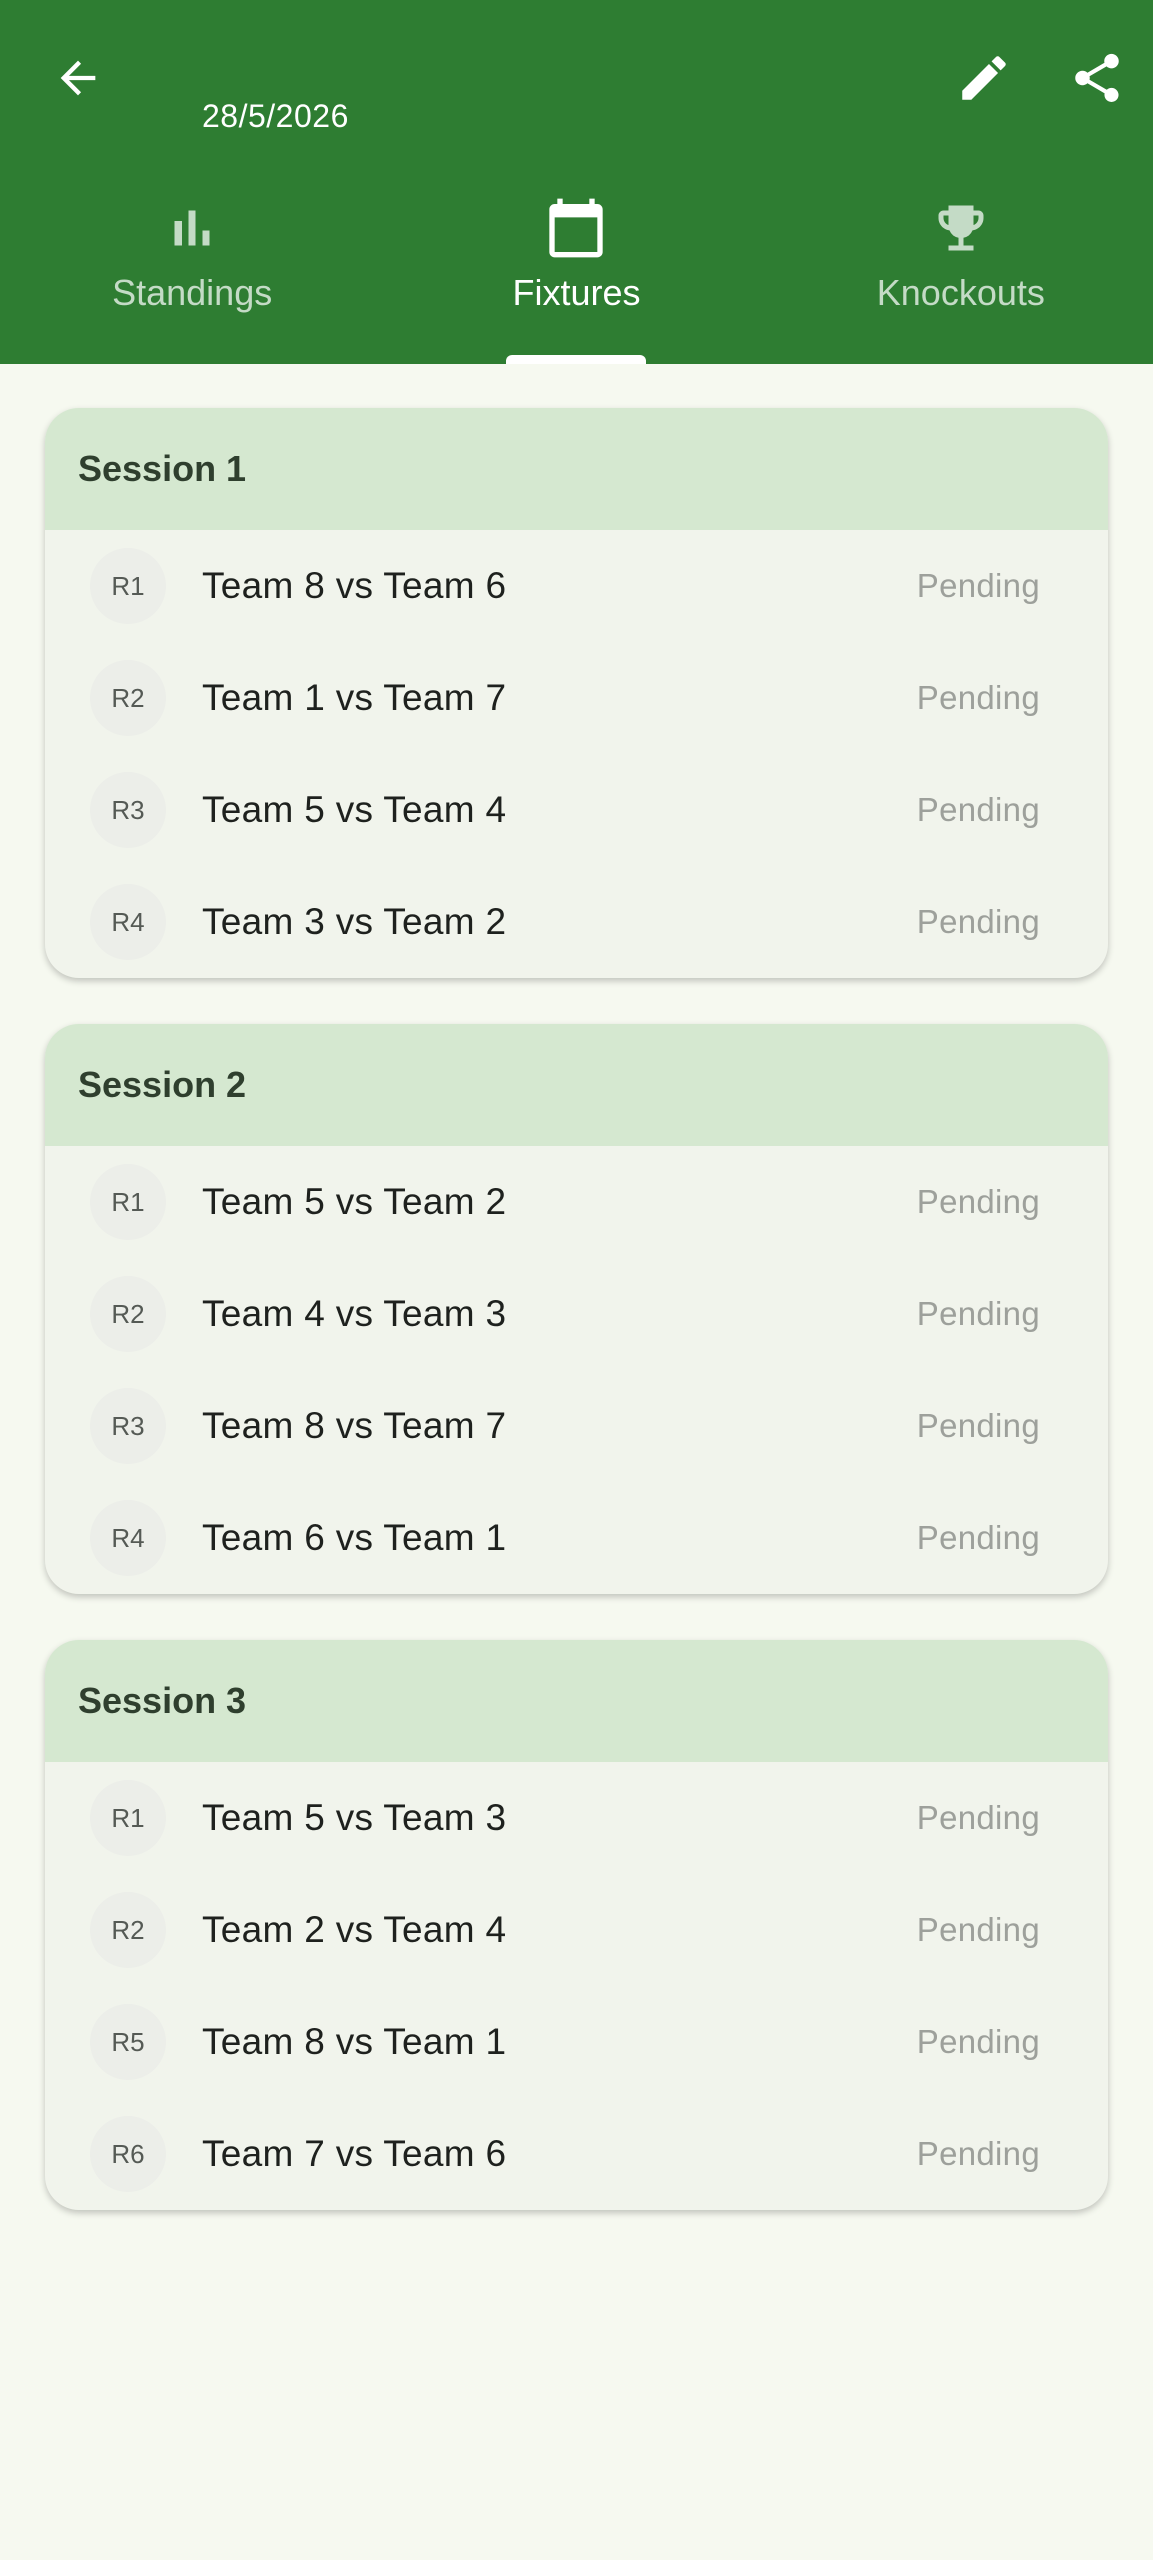 The width and height of the screenshot is (1153, 2560). What do you see at coordinates (576, 182) in the screenshot?
I see `app-bar: 28/5/2026 Standings Fixtures Knockouts` at bounding box center [576, 182].